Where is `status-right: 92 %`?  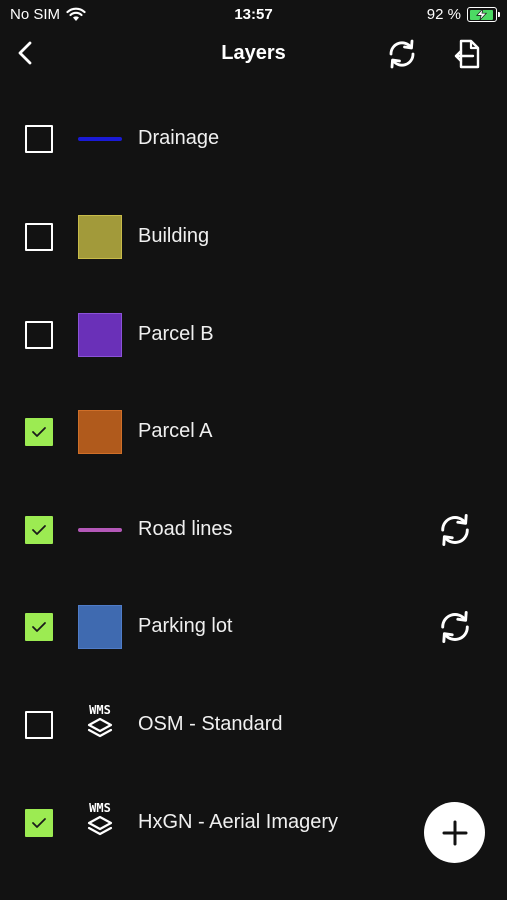
status-right: 92 % is located at coordinates (463, 14).